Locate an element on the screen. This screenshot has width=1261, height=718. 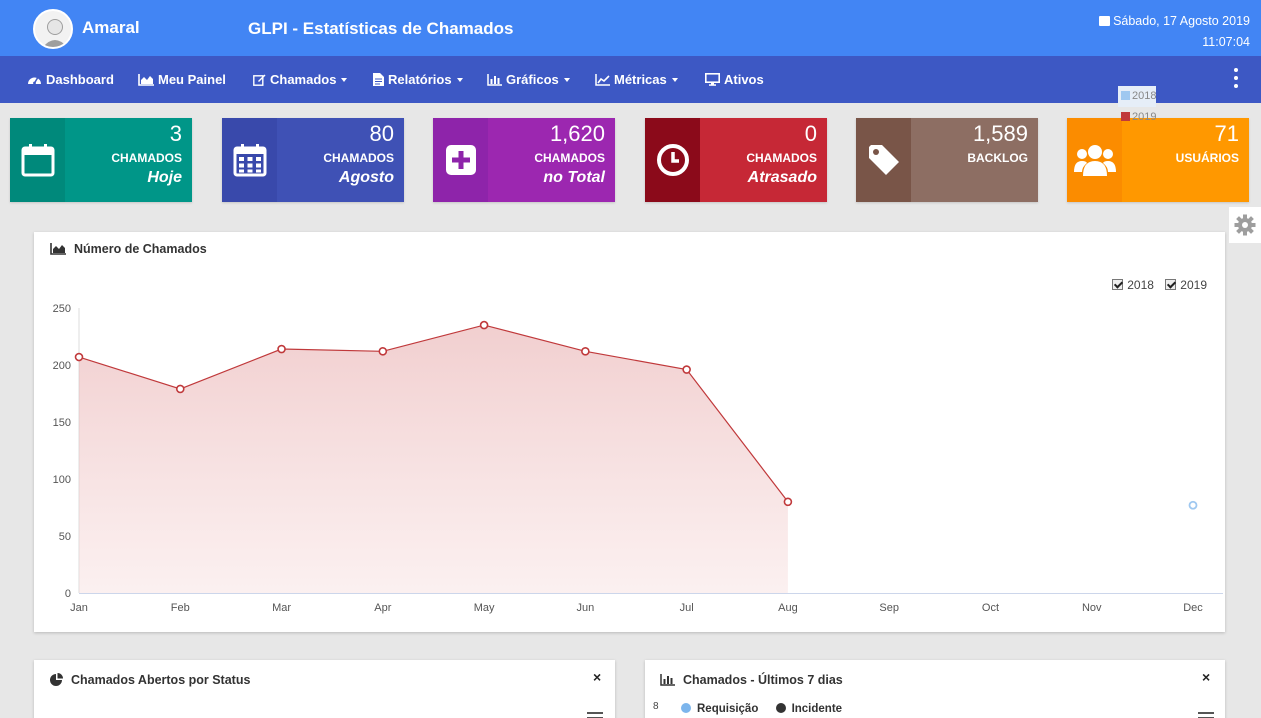
clock-icon is located at coordinates (672, 160).